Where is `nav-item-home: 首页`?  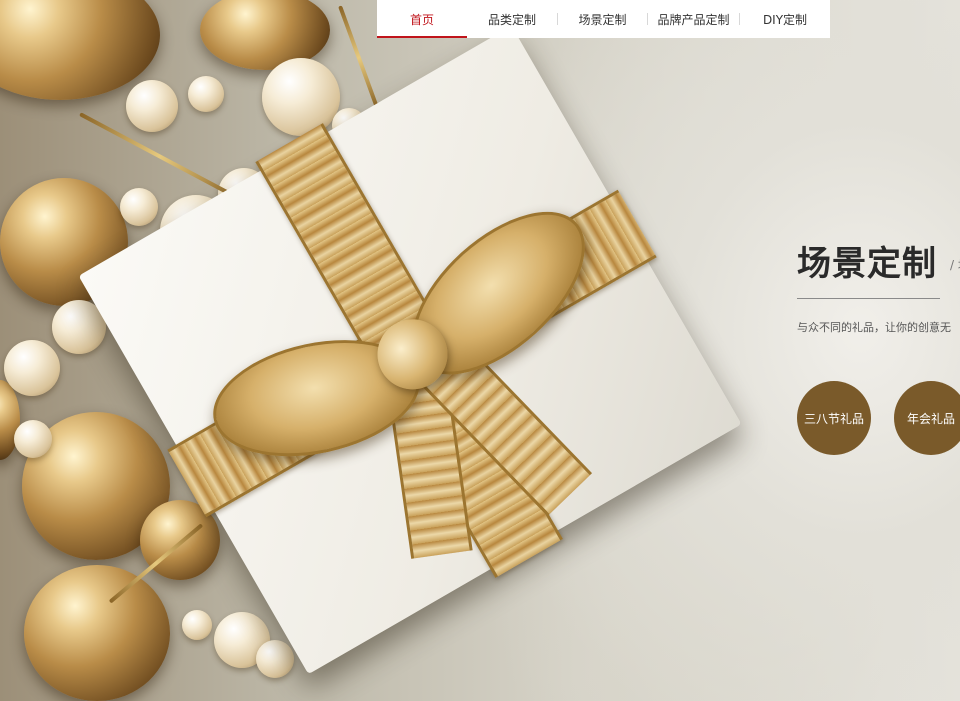
nav-item-home: 首页 is located at coordinates (422, 19).